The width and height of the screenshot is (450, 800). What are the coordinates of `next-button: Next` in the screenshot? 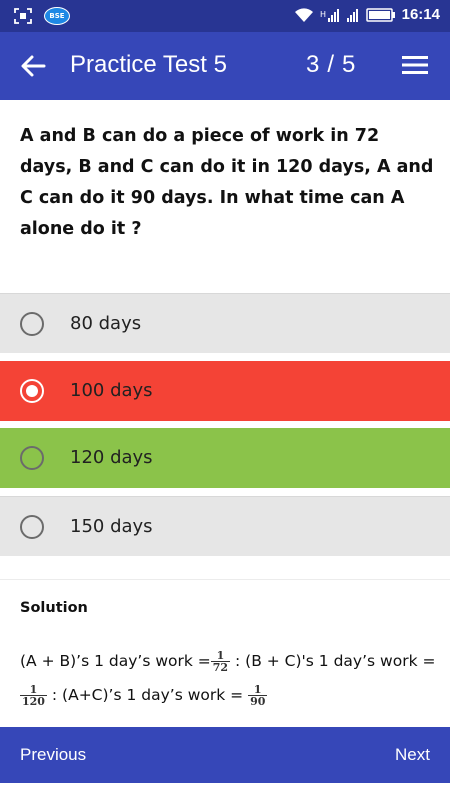 It's located at (412, 755).